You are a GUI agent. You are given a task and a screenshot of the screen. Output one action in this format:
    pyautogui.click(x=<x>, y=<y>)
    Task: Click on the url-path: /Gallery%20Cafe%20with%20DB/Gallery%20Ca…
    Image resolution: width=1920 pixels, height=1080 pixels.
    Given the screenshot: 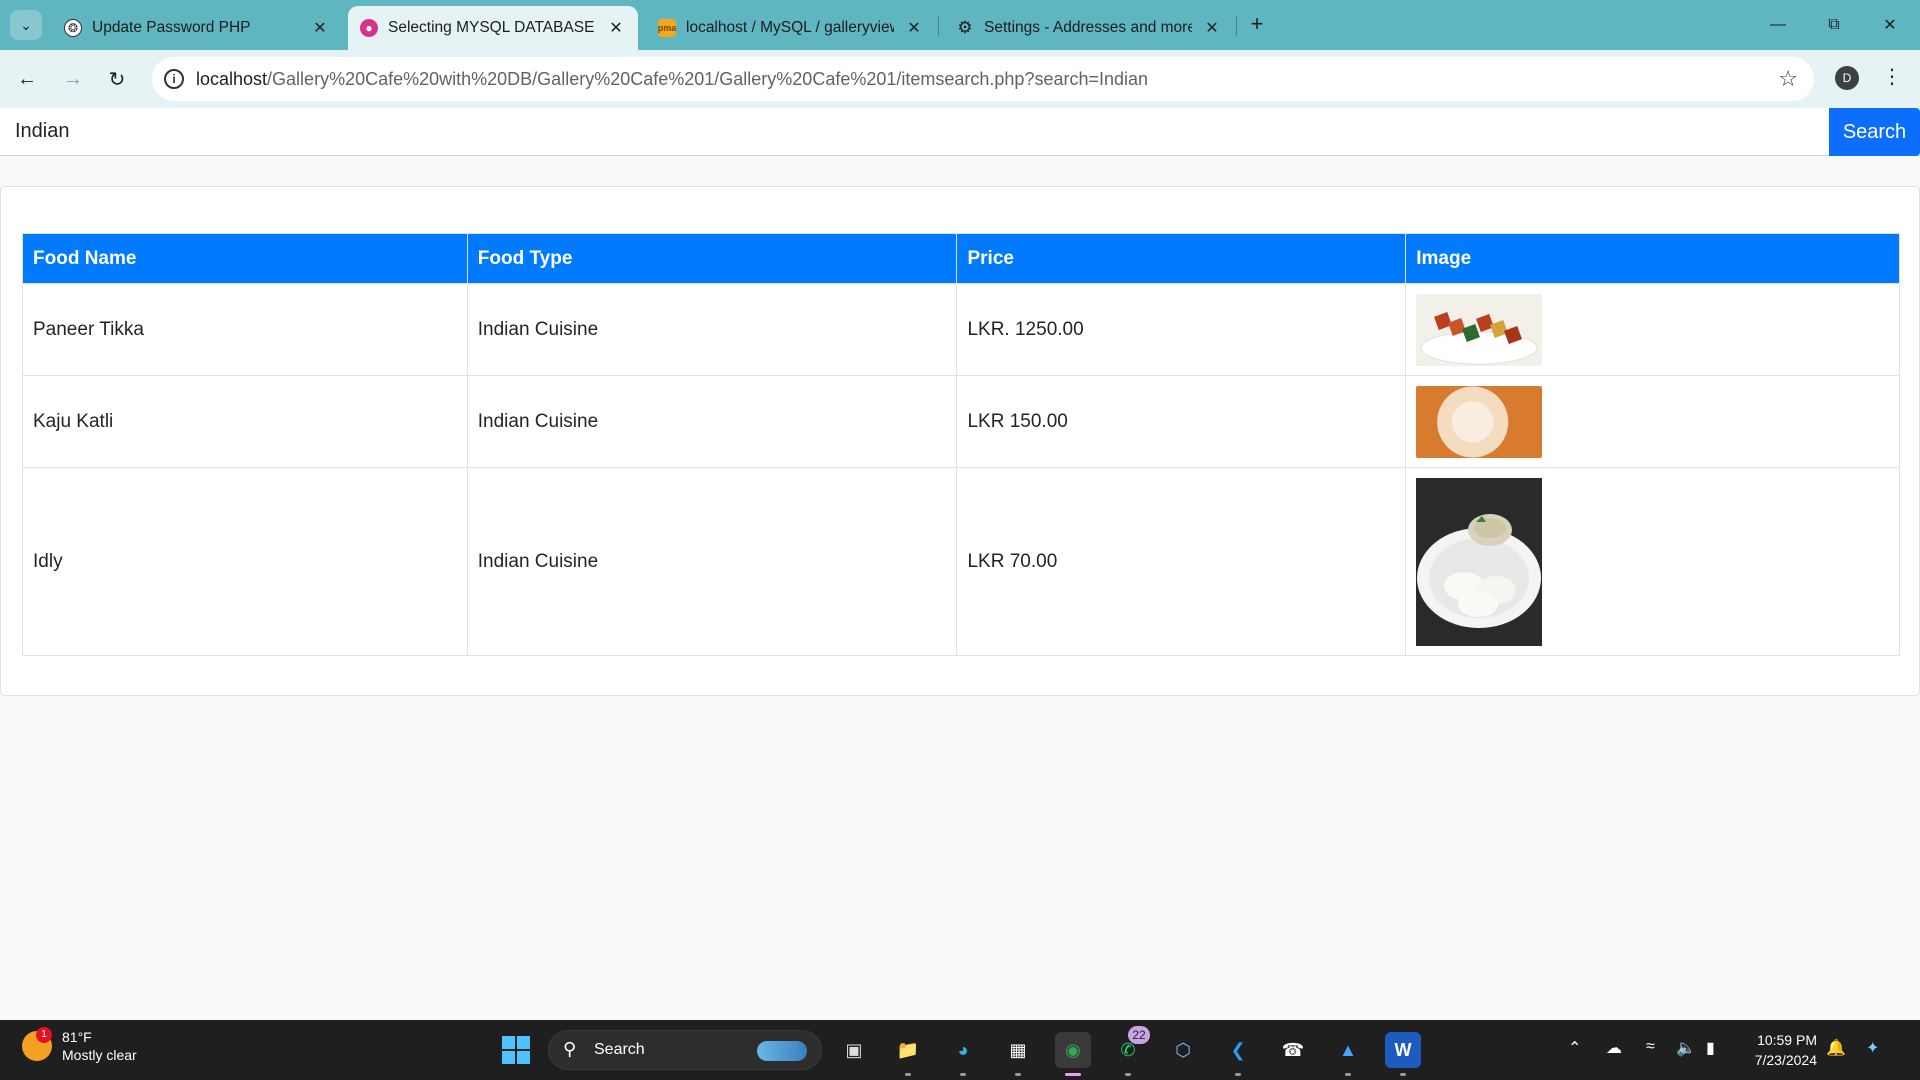 What is the action you would take?
    pyautogui.click(x=708, y=79)
    